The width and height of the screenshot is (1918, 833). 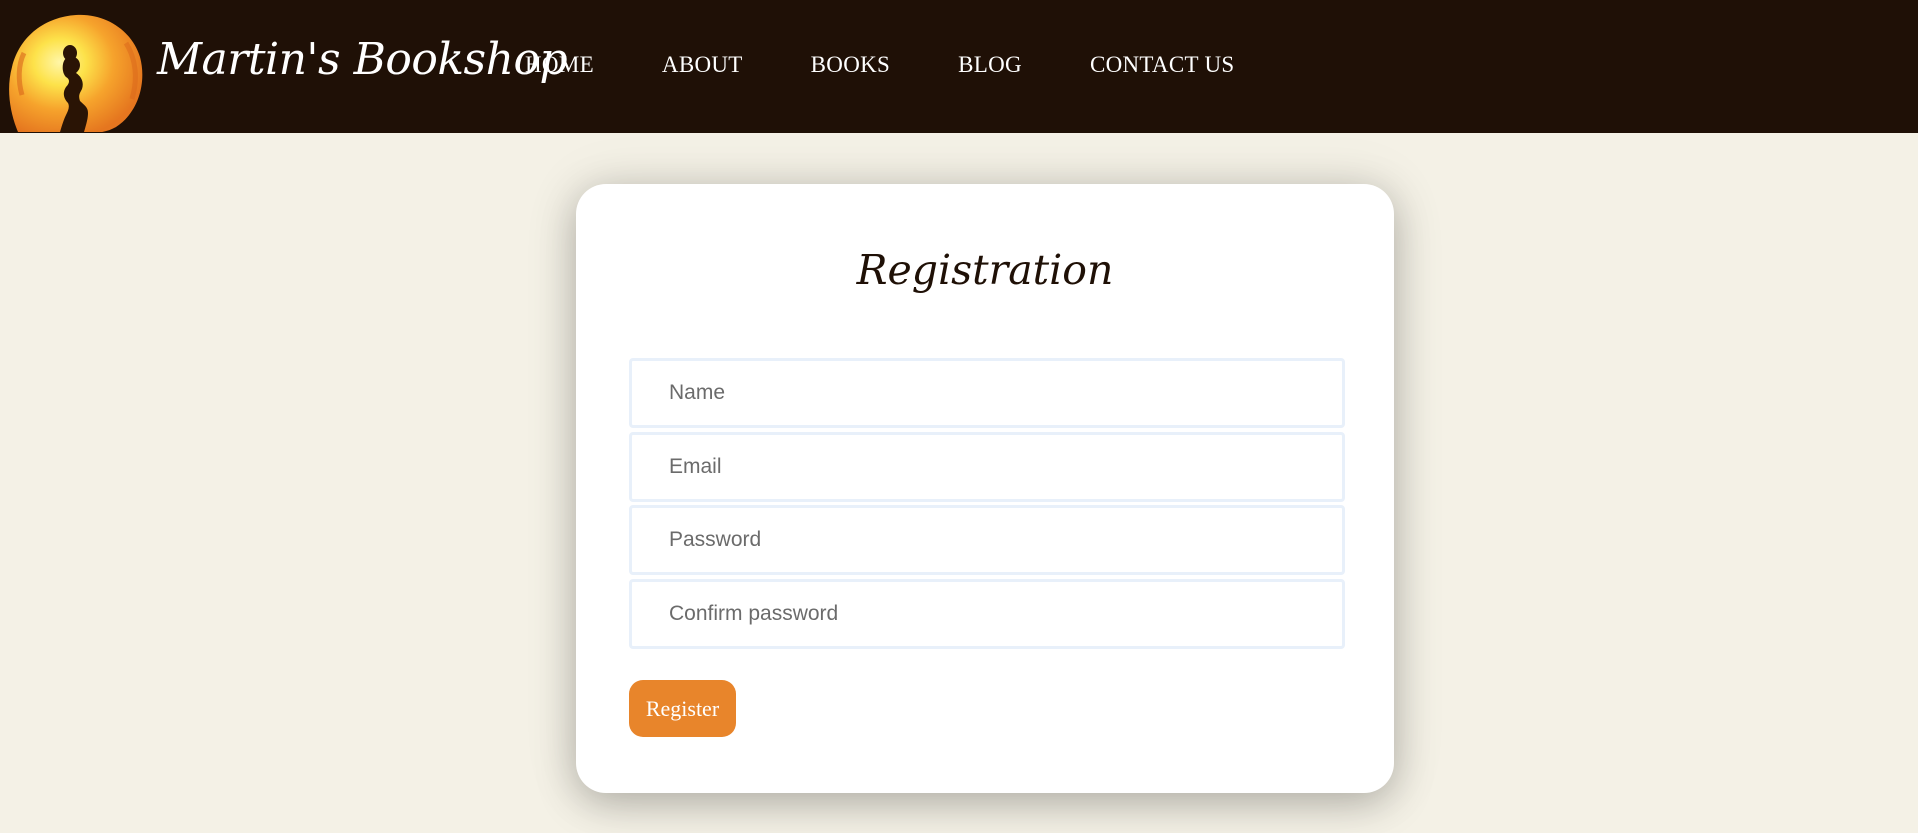 What do you see at coordinates (990, 65) in the screenshot?
I see `nav-item-blog: BLOG` at bounding box center [990, 65].